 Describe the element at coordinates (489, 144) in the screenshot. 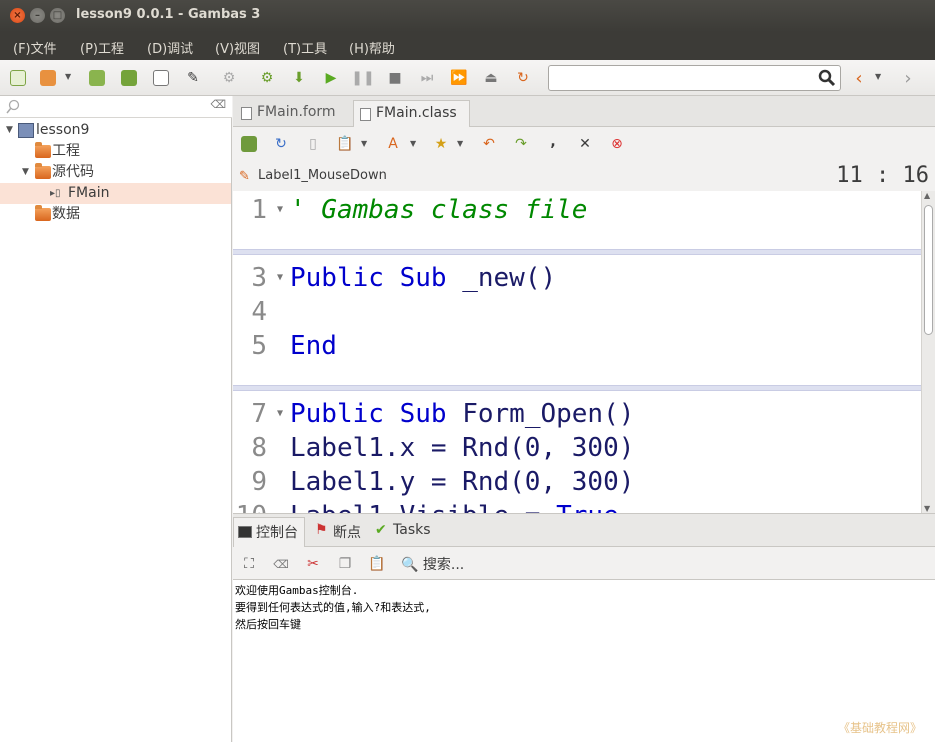

I see `undo-icon: ↶` at that location.